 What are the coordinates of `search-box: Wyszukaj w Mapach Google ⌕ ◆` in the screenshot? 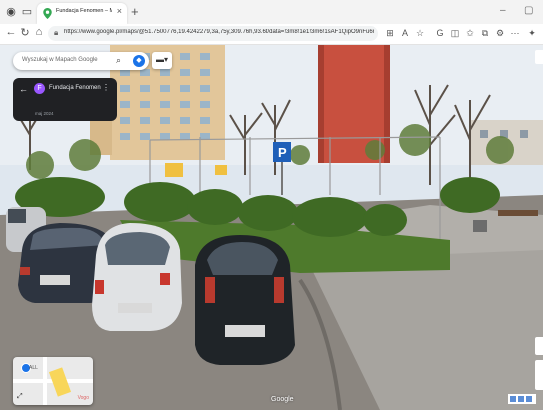 It's located at (81, 61).